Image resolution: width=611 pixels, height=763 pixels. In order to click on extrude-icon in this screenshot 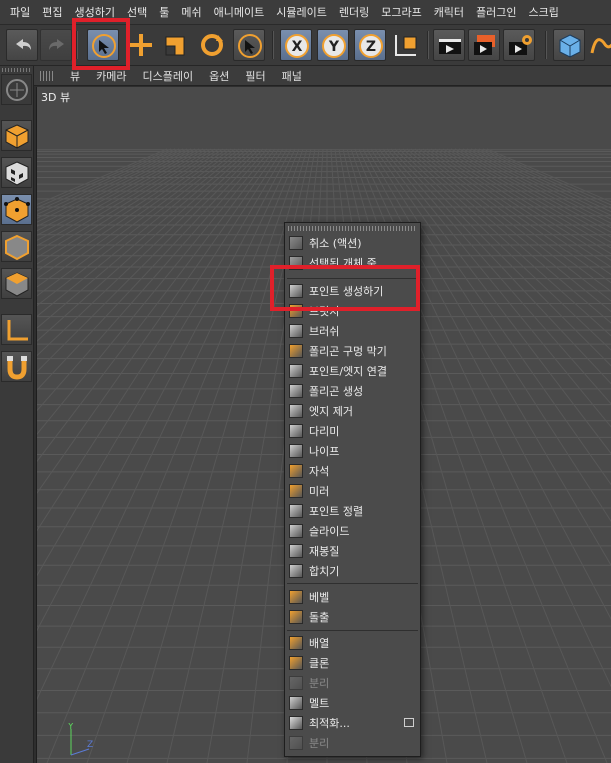, I will do `click(296, 617)`.